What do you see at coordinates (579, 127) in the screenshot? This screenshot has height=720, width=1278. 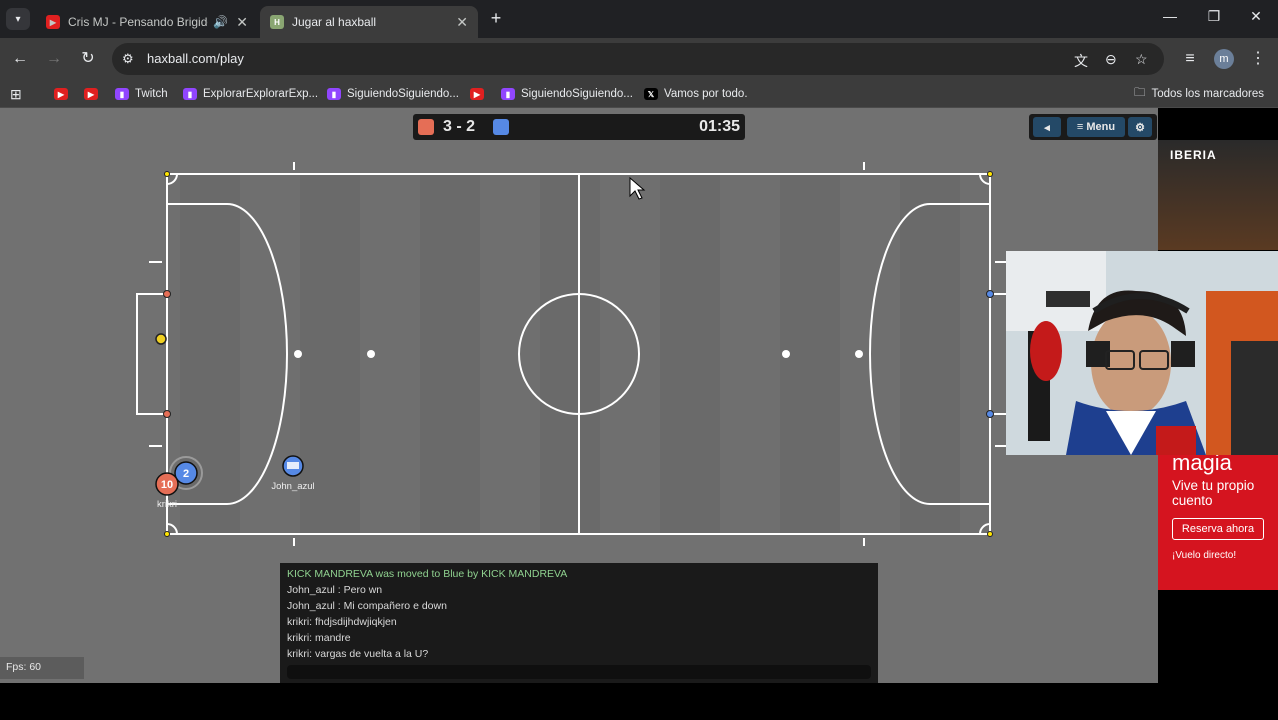 I see `scoreboard: 3 - 2 01:35` at bounding box center [579, 127].